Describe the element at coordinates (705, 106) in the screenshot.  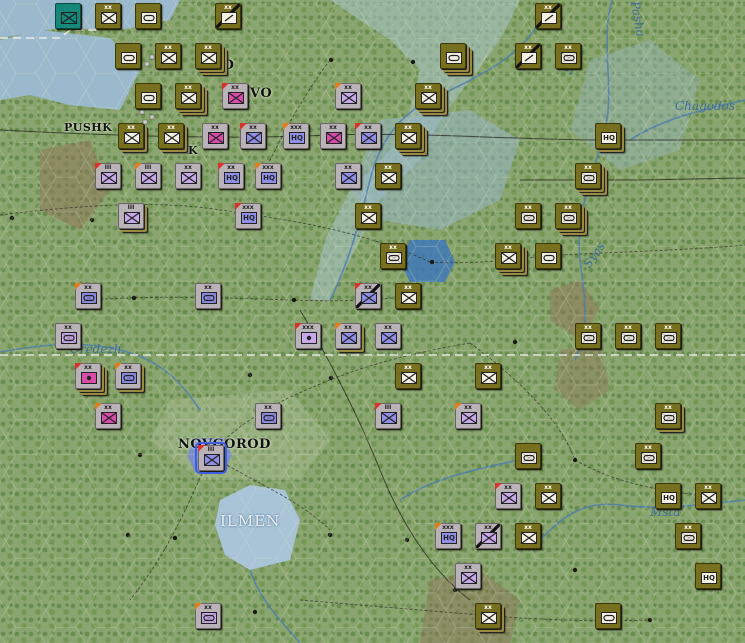
I see `river-label-chagodos: Chagodos` at that location.